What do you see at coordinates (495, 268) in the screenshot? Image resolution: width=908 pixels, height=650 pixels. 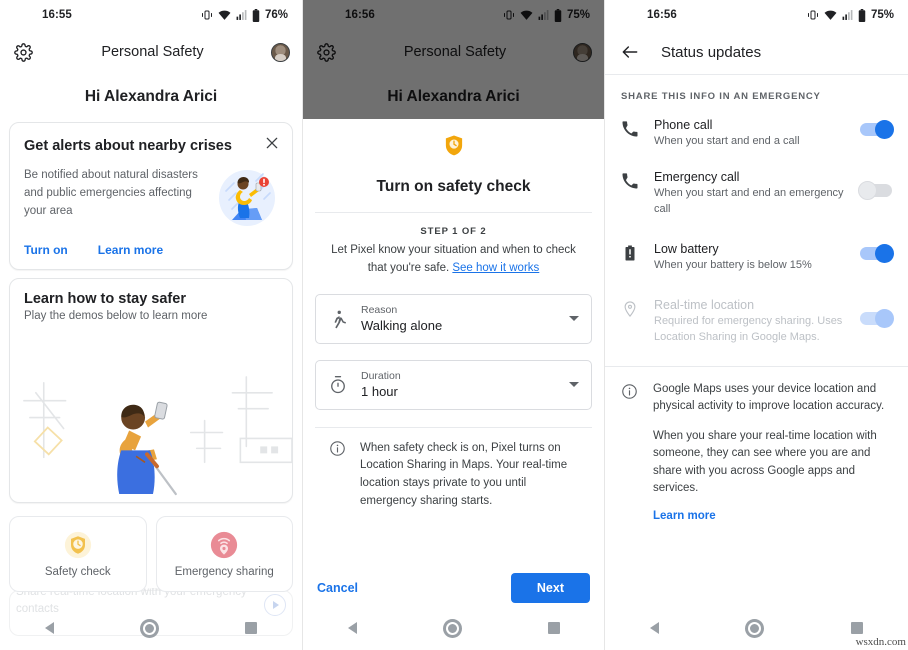 I see `see-how-it-works-link: See how it works` at bounding box center [495, 268].